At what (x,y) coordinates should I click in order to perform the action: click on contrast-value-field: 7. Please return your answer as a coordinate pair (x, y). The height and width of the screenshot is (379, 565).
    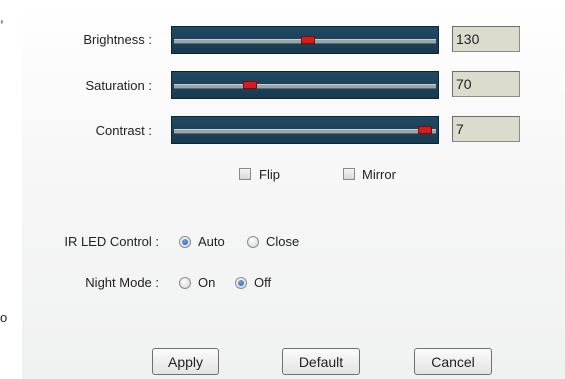
    Looking at the image, I should click on (486, 129).